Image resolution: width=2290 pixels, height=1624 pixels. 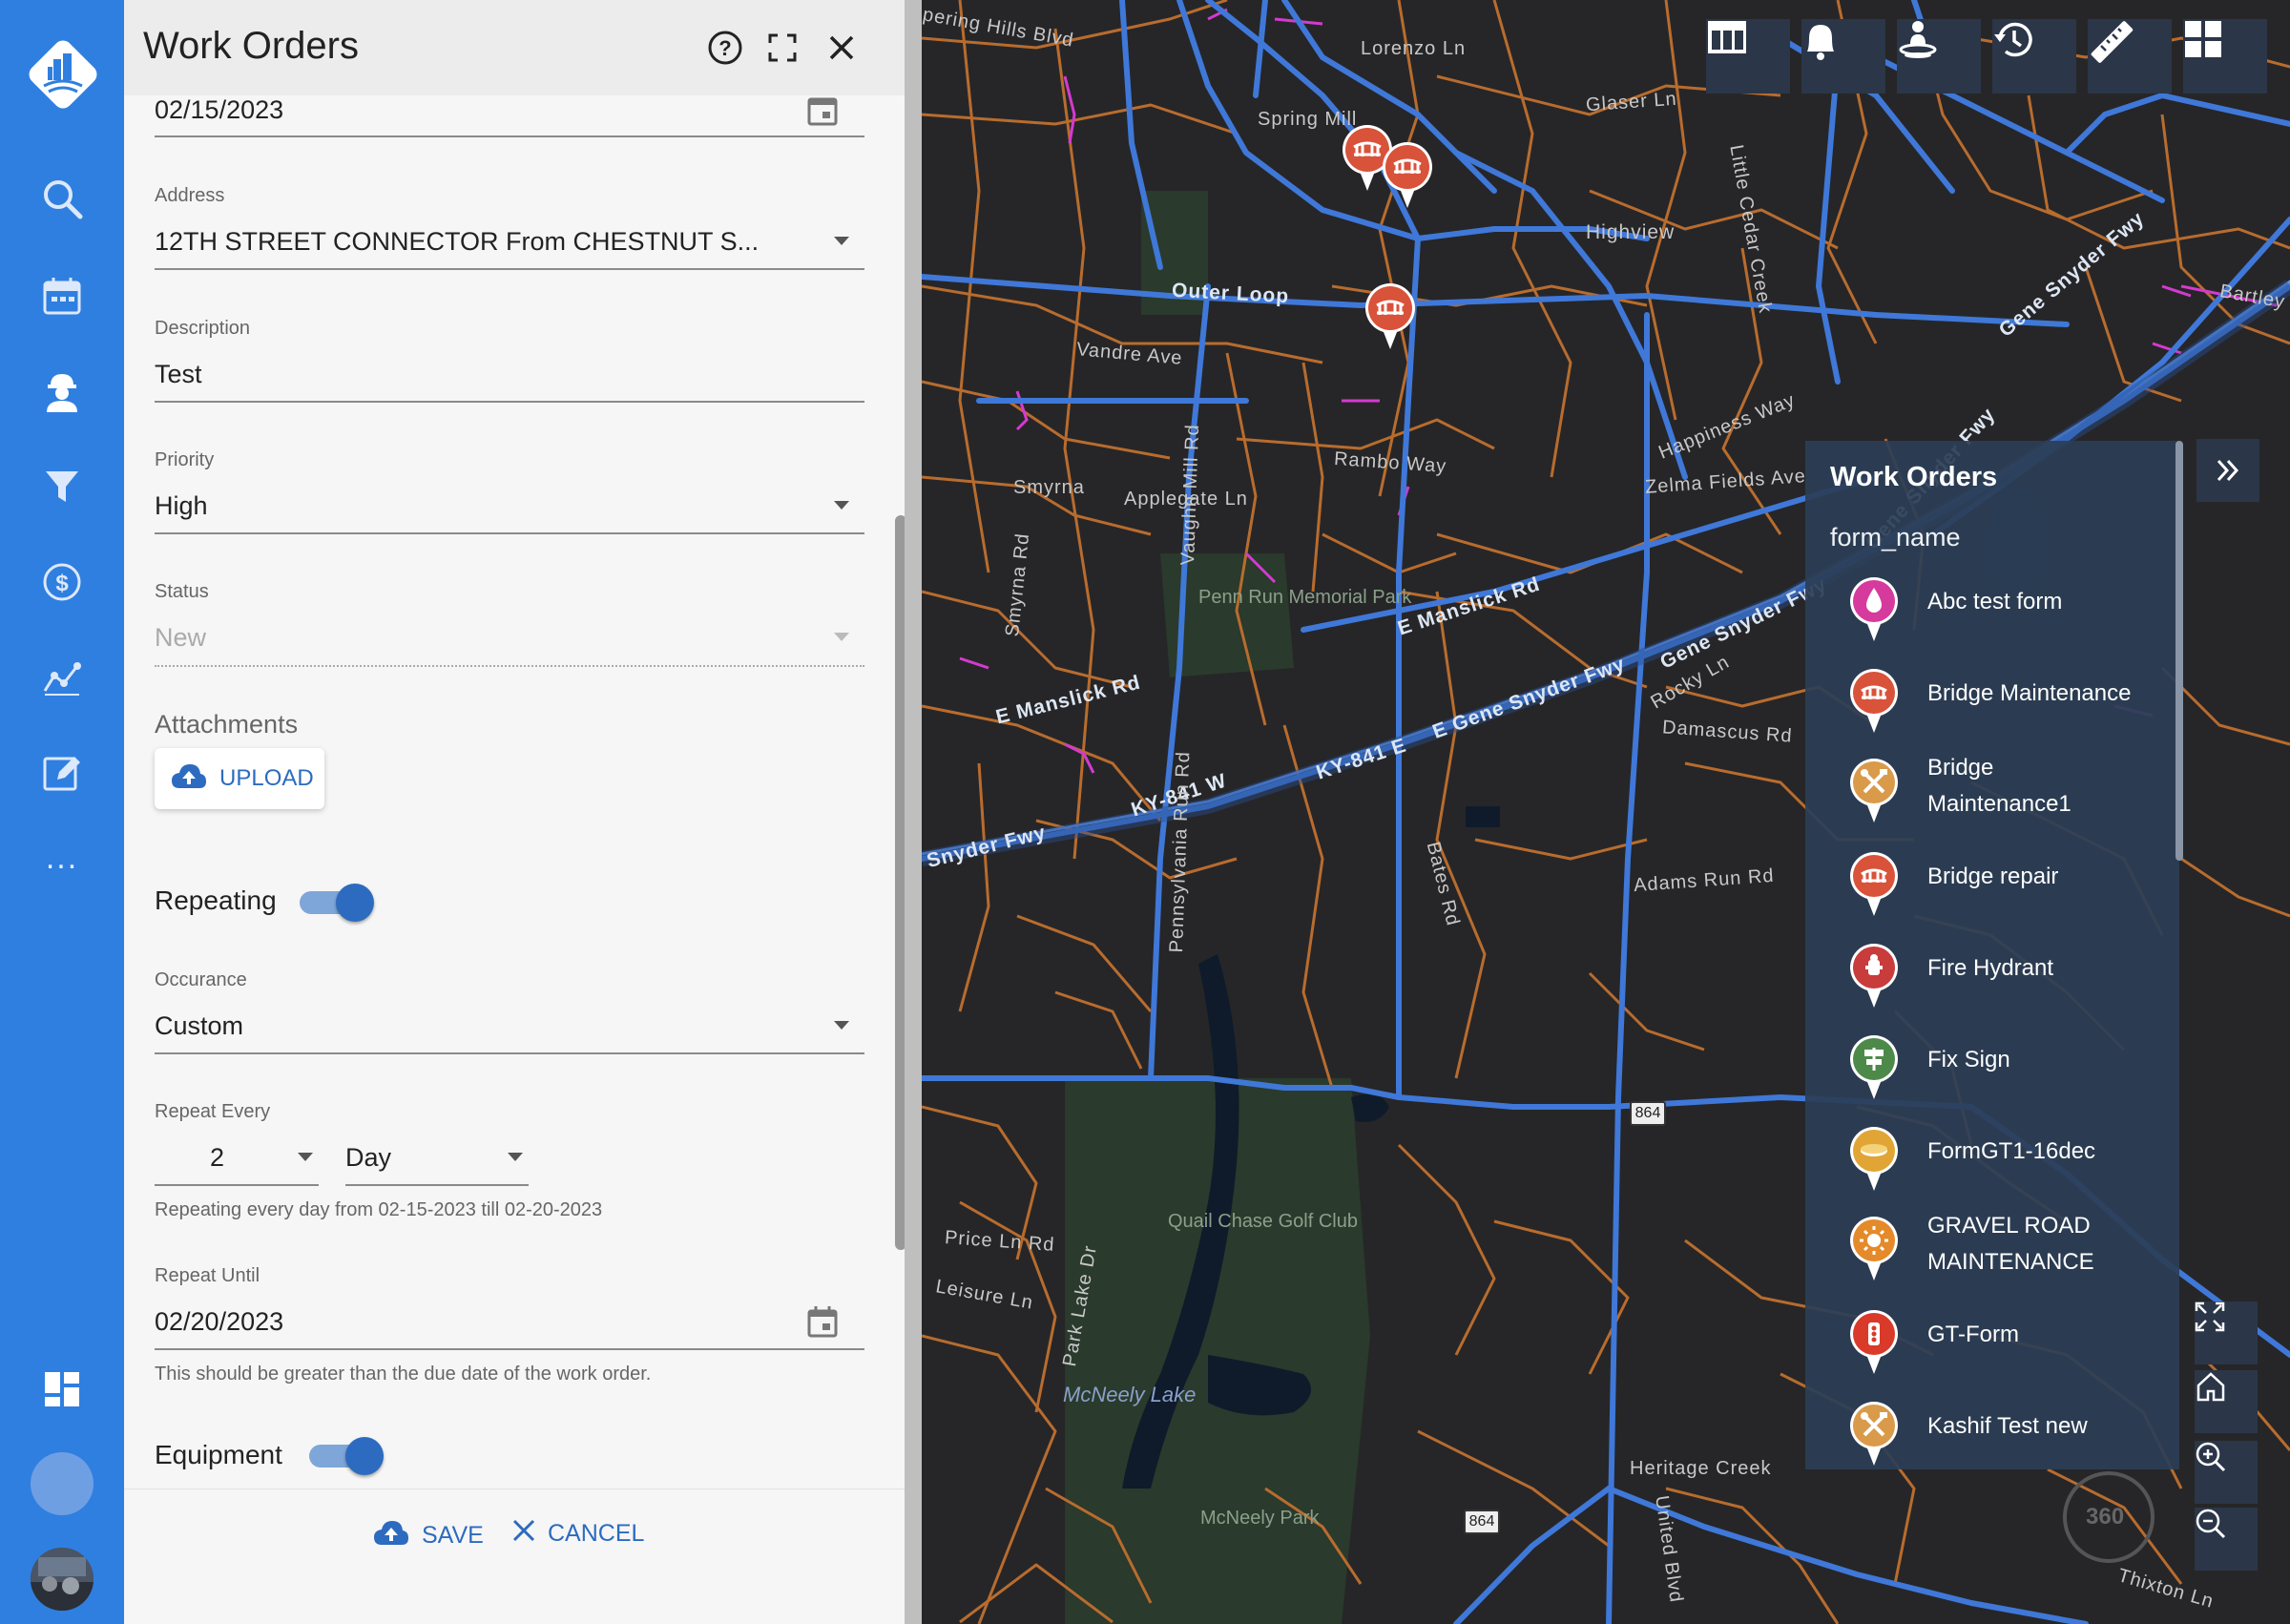 What do you see at coordinates (251, 46) in the screenshot?
I see `panel-title: Work Orders` at bounding box center [251, 46].